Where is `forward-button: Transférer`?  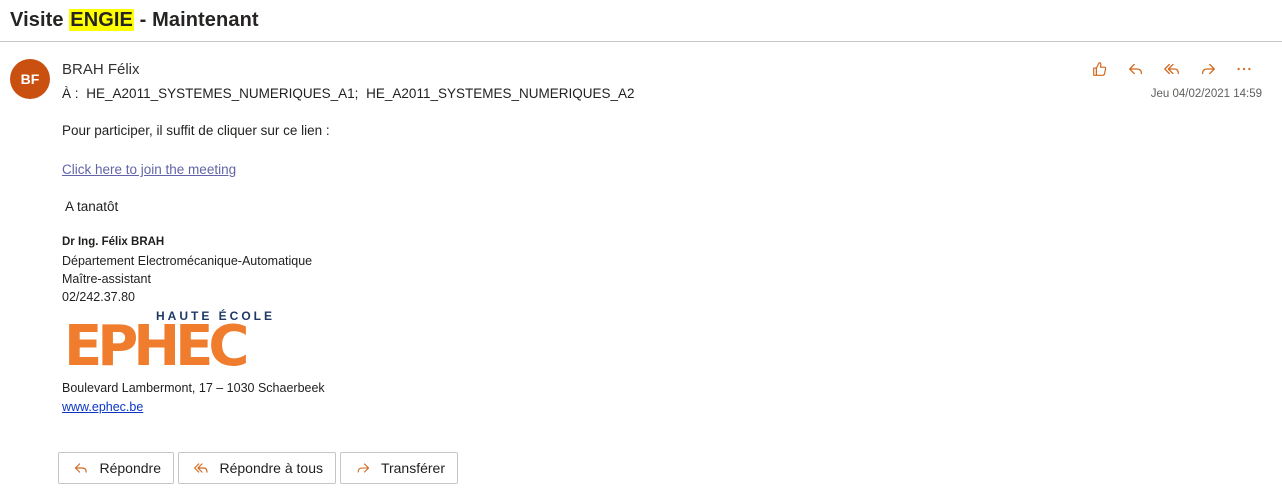 forward-button: Transférer is located at coordinates (399, 468).